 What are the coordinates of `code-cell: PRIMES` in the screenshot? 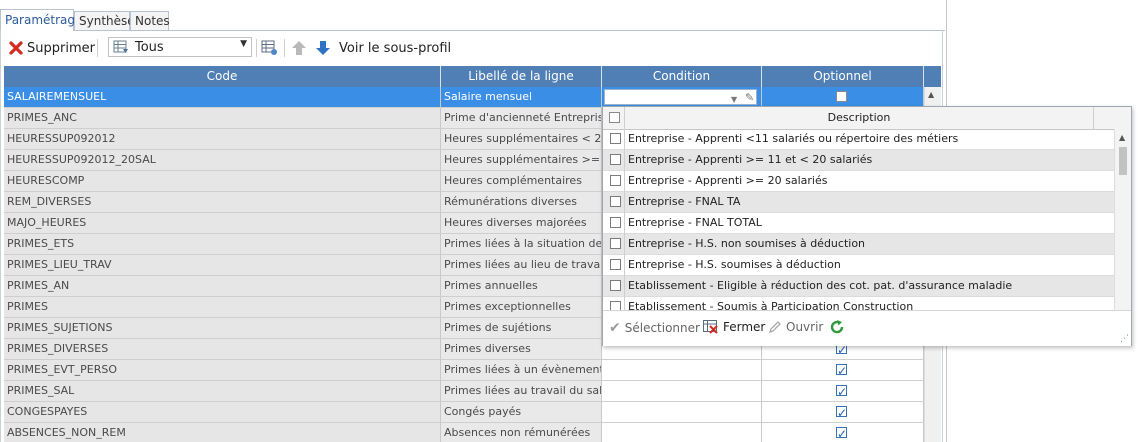 It's located at (222, 307).